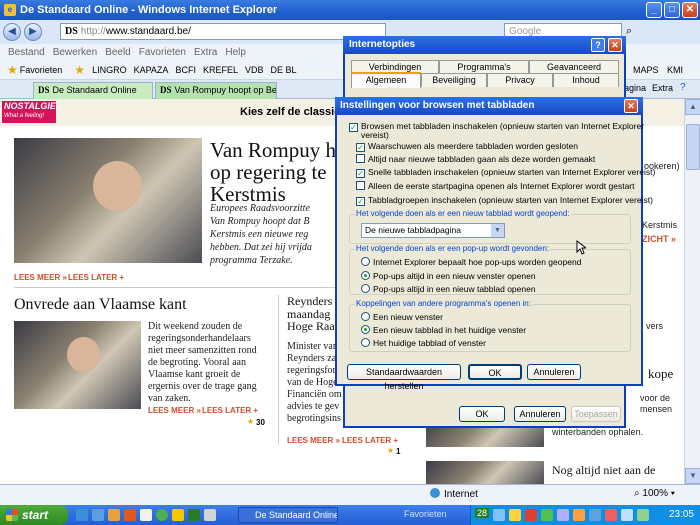  Describe the element at coordinates (603, 470) in the screenshot. I see `right-col-headline: Nog altijd niet aan de` at that location.